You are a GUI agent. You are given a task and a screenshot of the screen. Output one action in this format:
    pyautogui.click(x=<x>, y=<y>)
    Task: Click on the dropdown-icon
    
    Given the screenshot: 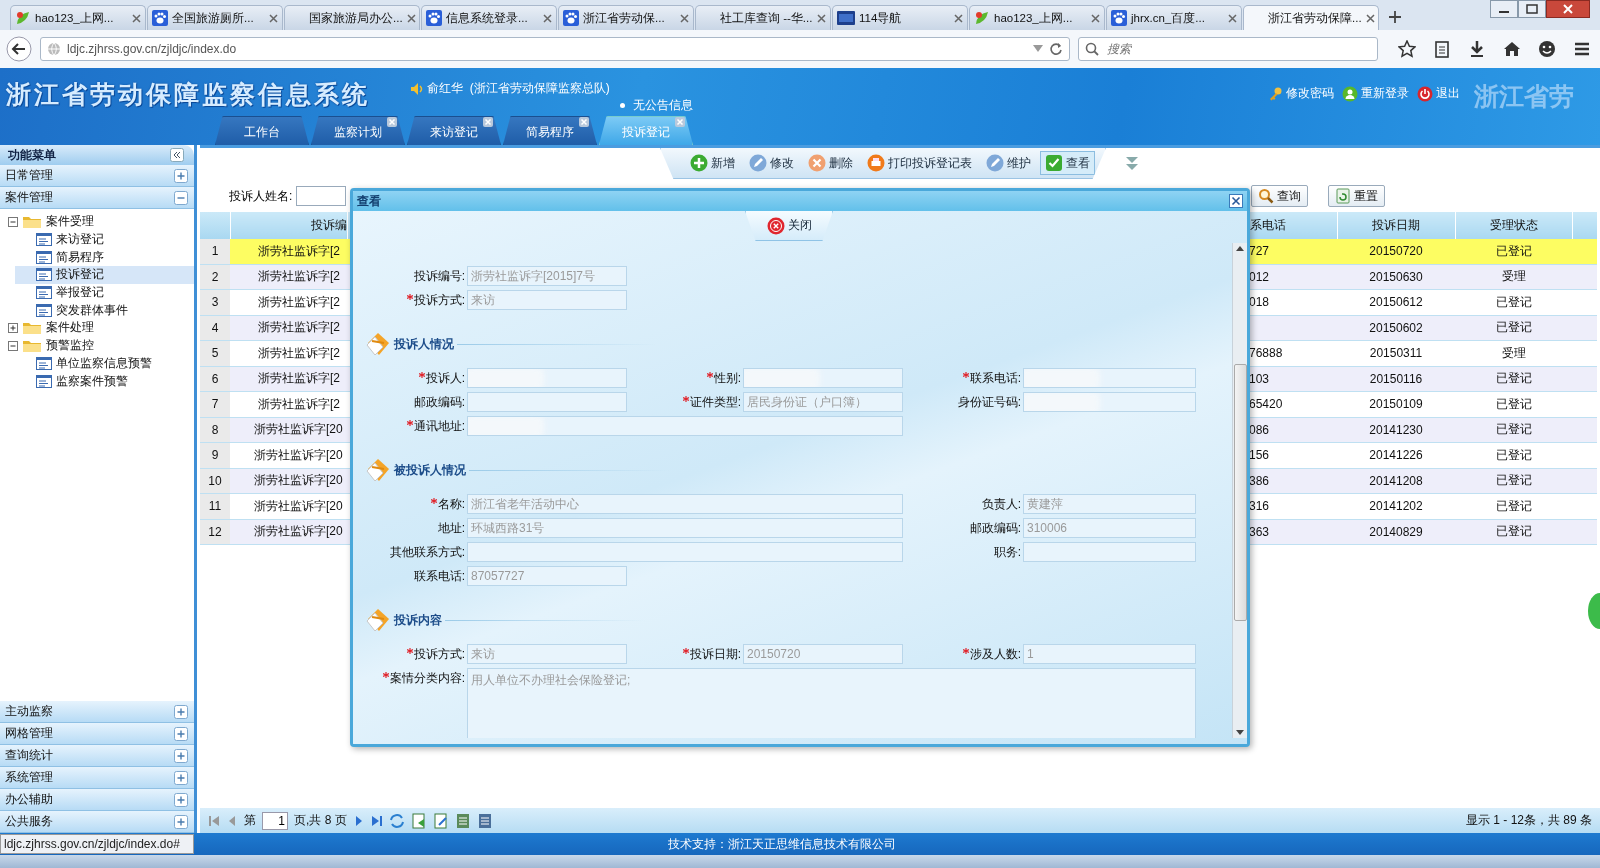 What is the action you would take?
    pyautogui.click(x=1038, y=49)
    